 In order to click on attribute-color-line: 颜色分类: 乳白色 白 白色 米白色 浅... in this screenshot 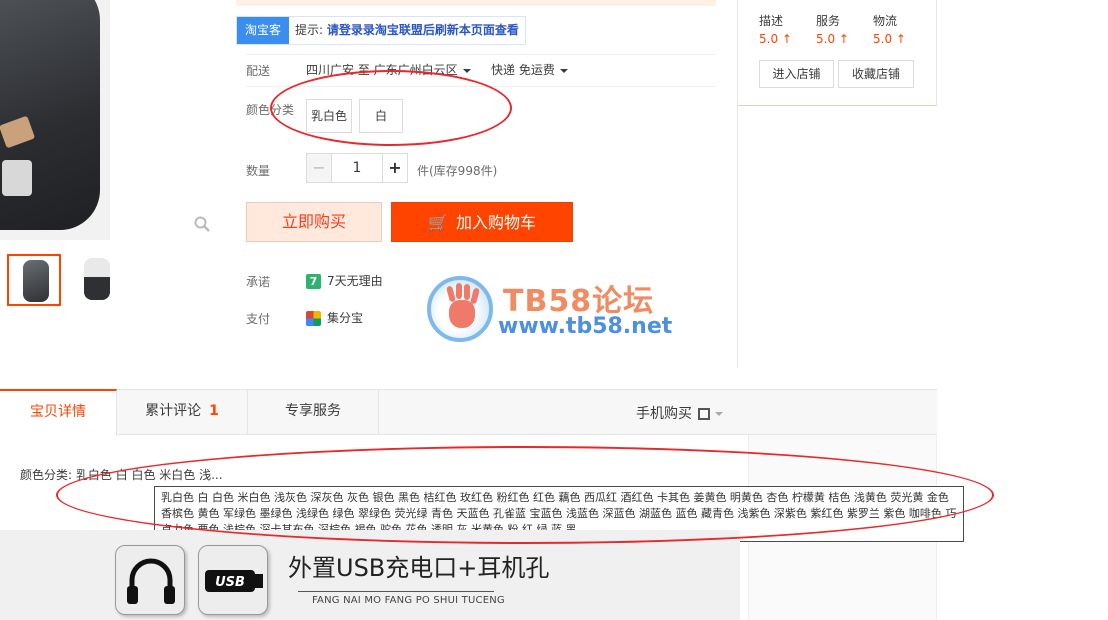, I will do `click(121, 474)`.